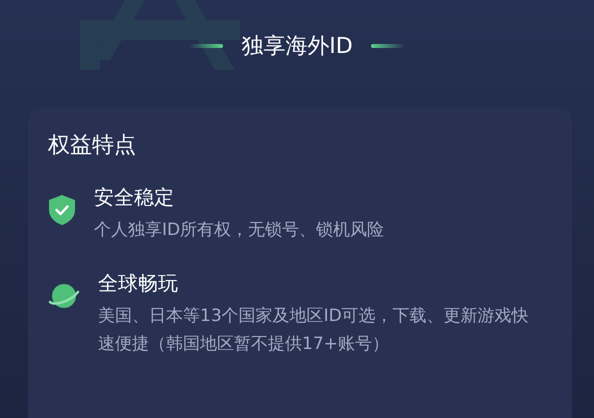 Image resolution: width=594 pixels, height=418 pixels. Describe the element at coordinates (314, 330) in the screenshot. I see `feature-description: 美国、日本等13个国家及地区ID可选，下载、更新游戏快速便捷（韩国地区暂不提供17+账号）` at that location.